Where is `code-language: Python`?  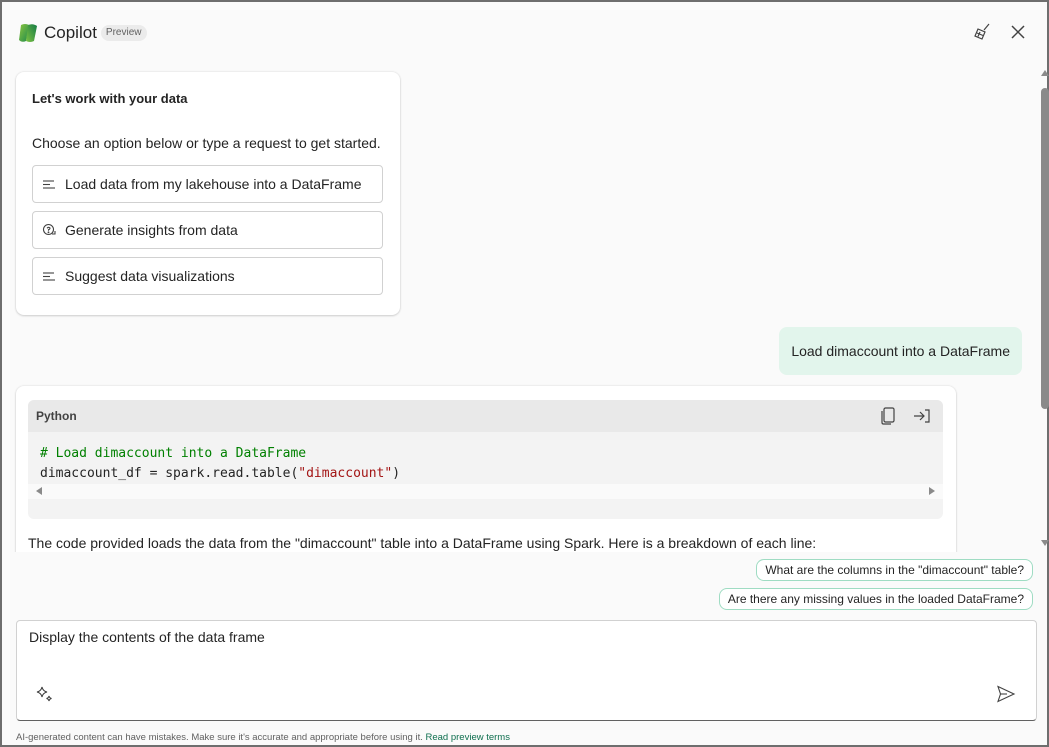
code-language: Python is located at coordinates (56, 416).